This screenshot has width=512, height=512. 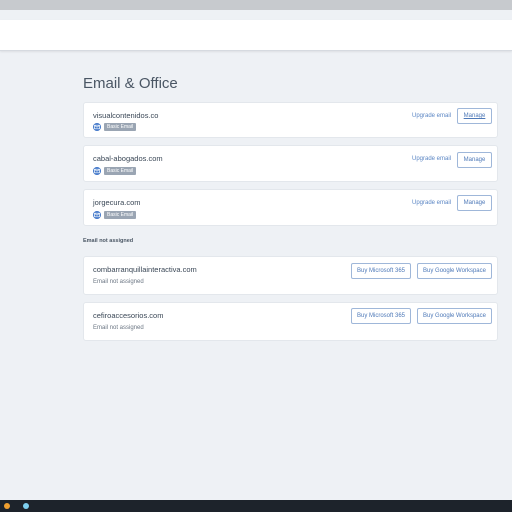 I want to click on domain-name: jorgecura.com, so click(x=117, y=202).